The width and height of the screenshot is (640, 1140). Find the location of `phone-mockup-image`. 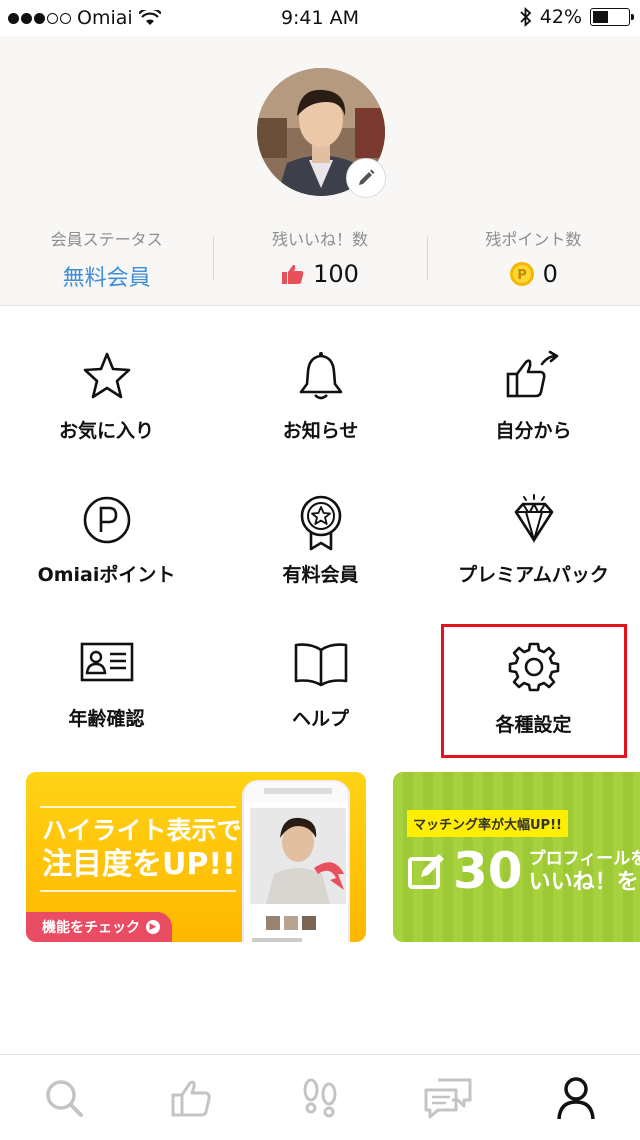

phone-mockup-image is located at coordinates (296, 861).